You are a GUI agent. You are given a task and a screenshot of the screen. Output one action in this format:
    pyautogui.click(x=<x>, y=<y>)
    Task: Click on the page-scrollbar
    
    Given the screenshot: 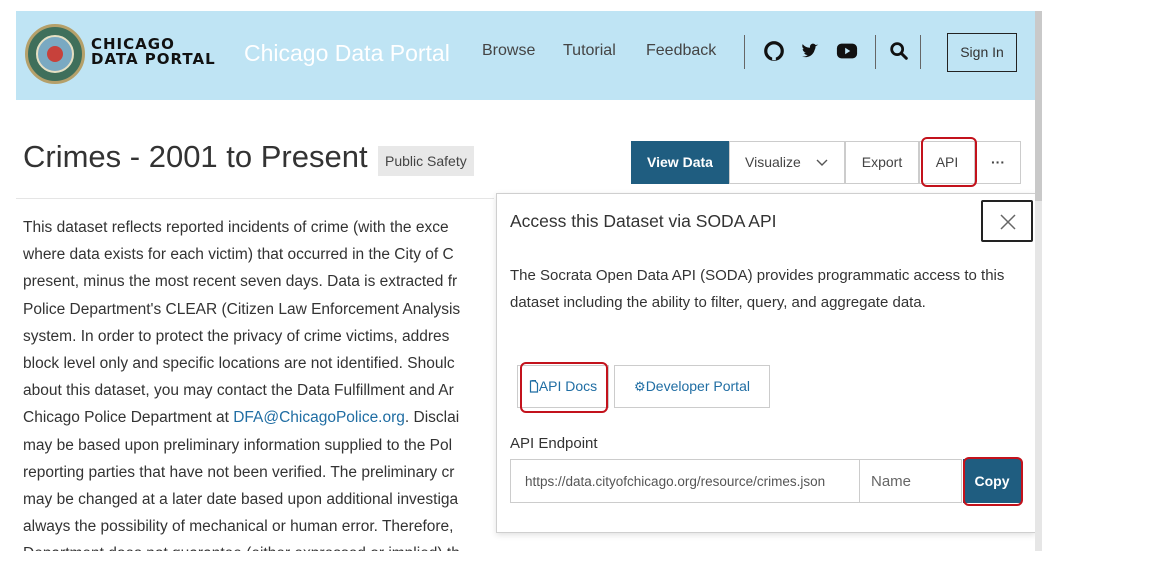 What is the action you would take?
    pyautogui.click(x=1038, y=281)
    